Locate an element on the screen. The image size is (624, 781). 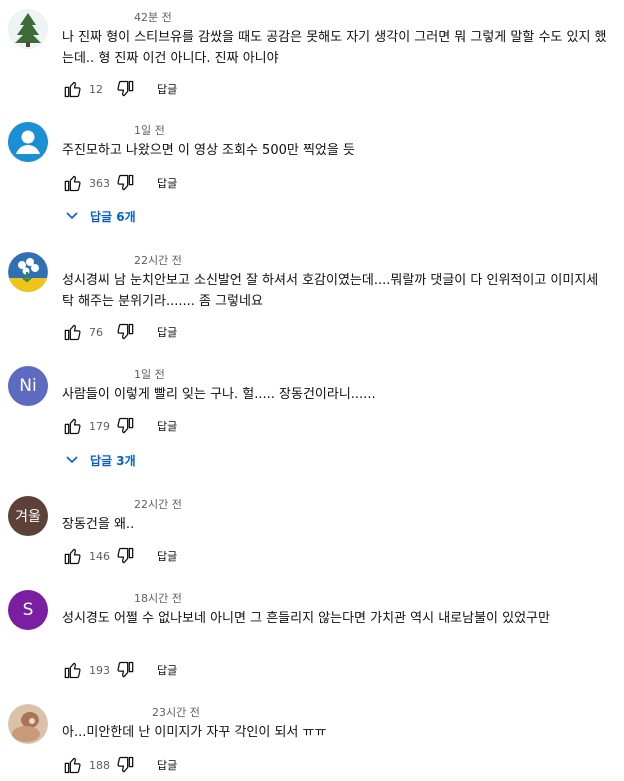
like-count: 76 is located at coordinates (96, 332).